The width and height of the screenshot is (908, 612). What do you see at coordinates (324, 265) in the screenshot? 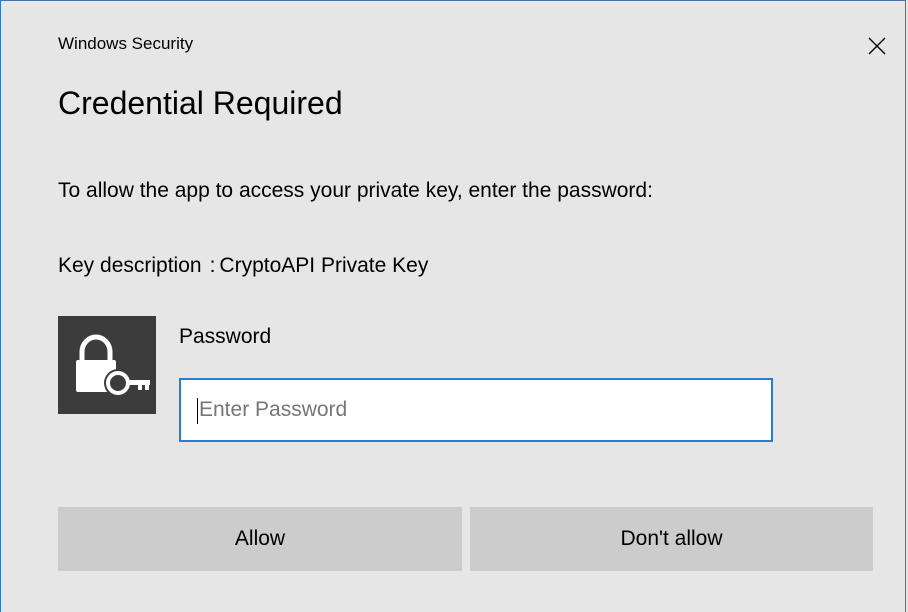
I see `key-description-value: CryptoAPI Private Key` at bounding box center [324, 265].